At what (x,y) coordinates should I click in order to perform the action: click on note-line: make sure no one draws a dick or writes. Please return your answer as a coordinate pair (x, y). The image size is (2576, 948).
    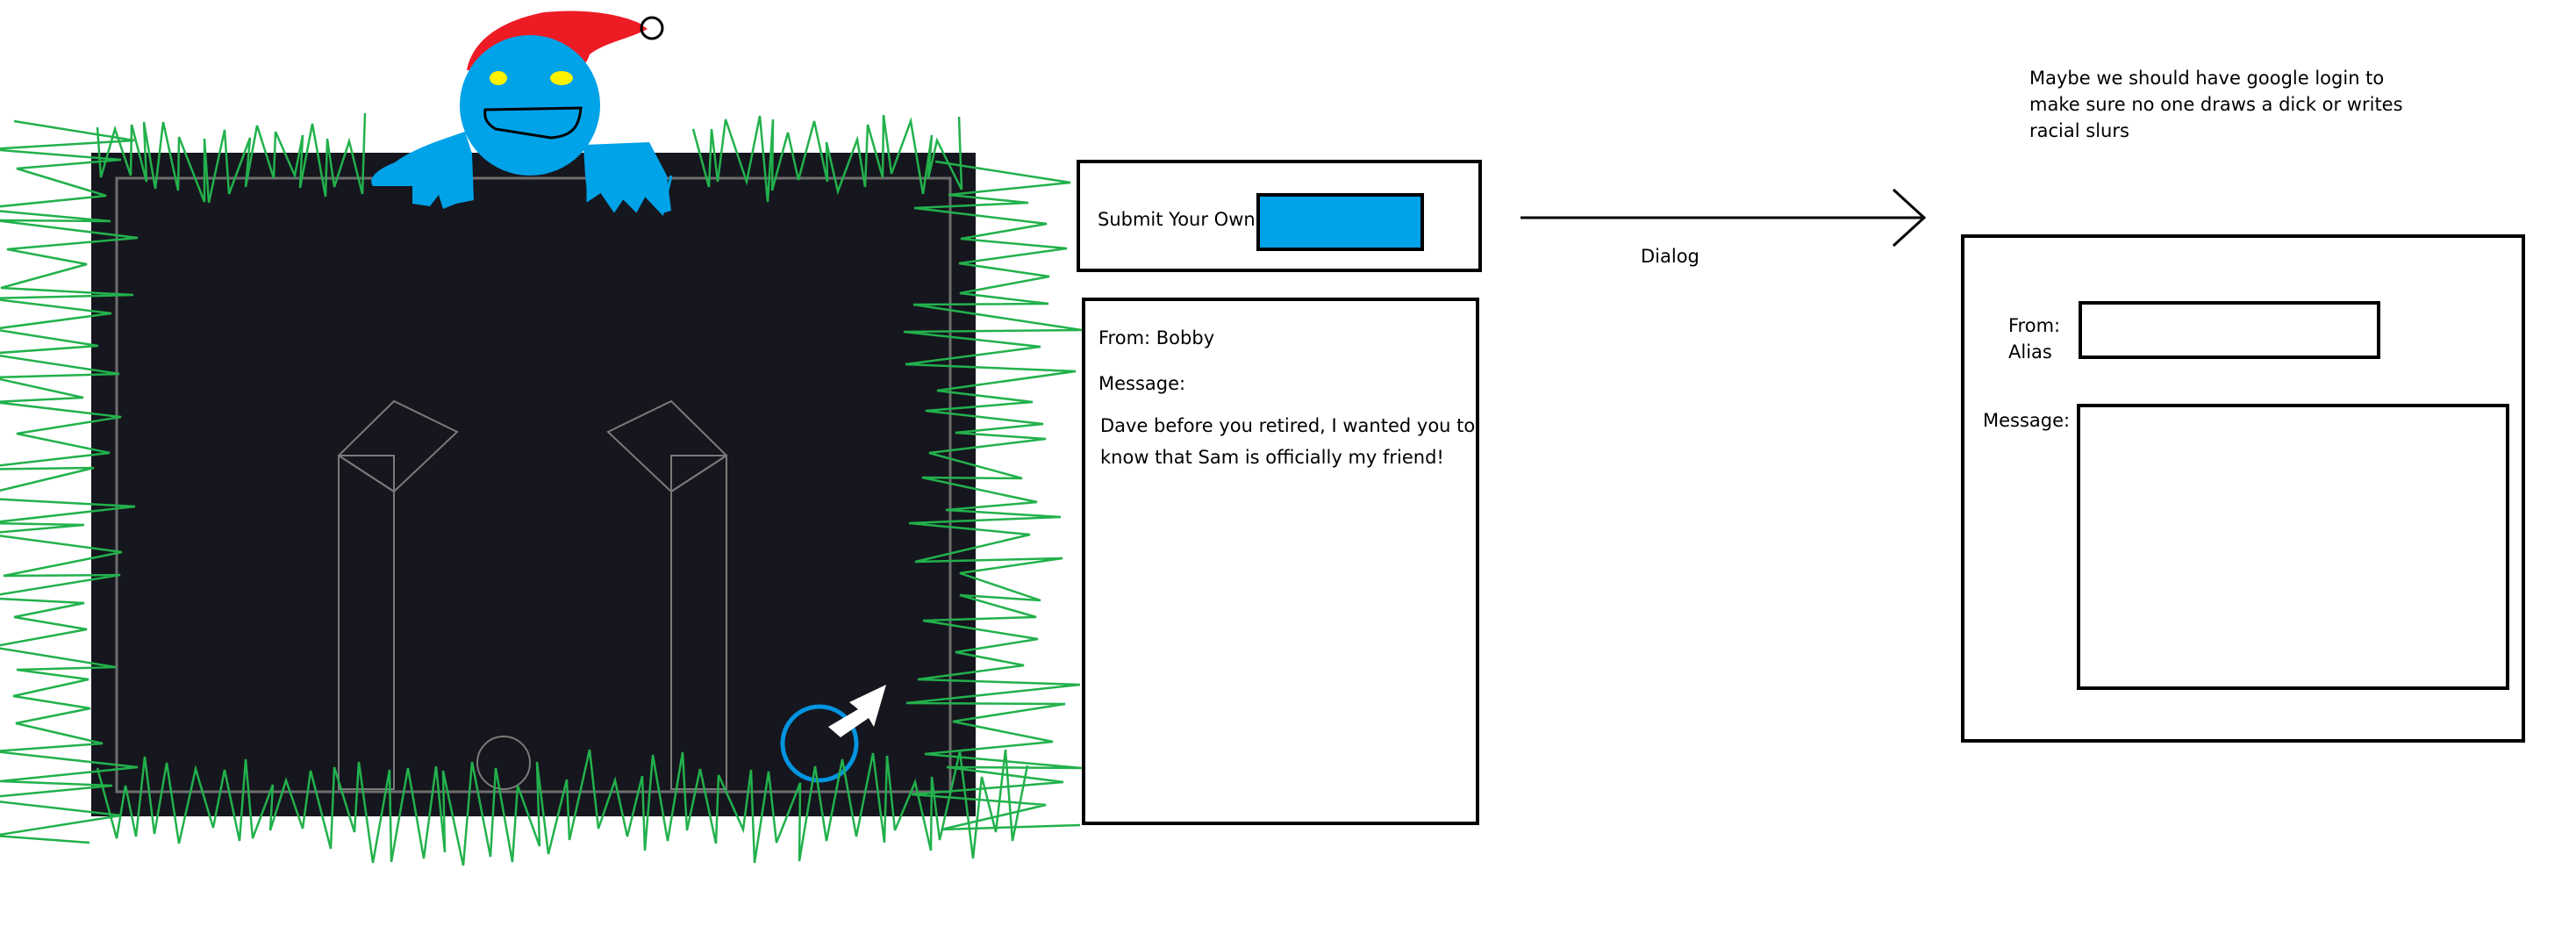
    Looking at the image, I should click on (2216, 104).